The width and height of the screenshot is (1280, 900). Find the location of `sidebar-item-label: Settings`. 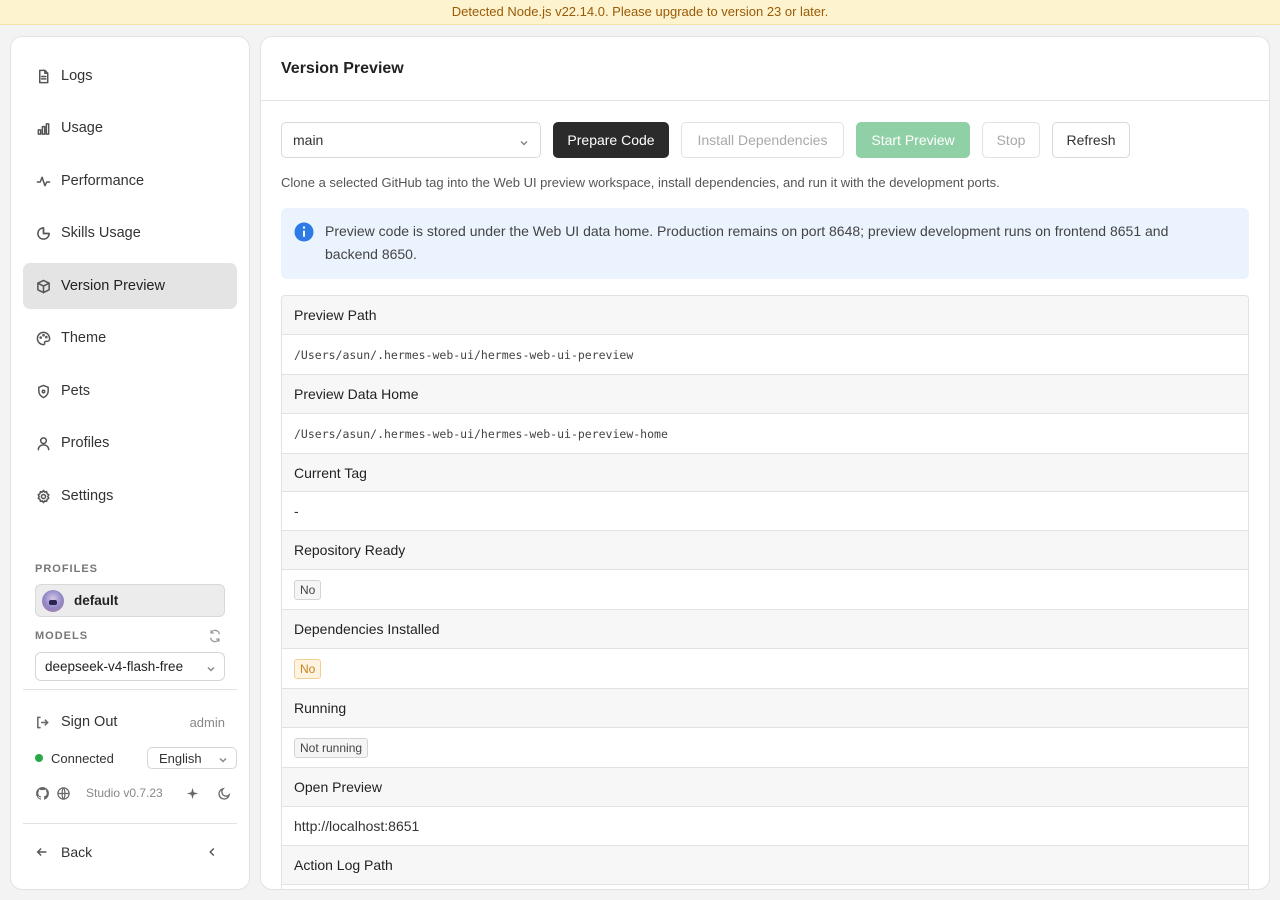

sidebar-item-label: Settings is located at coordinates (87, 496).